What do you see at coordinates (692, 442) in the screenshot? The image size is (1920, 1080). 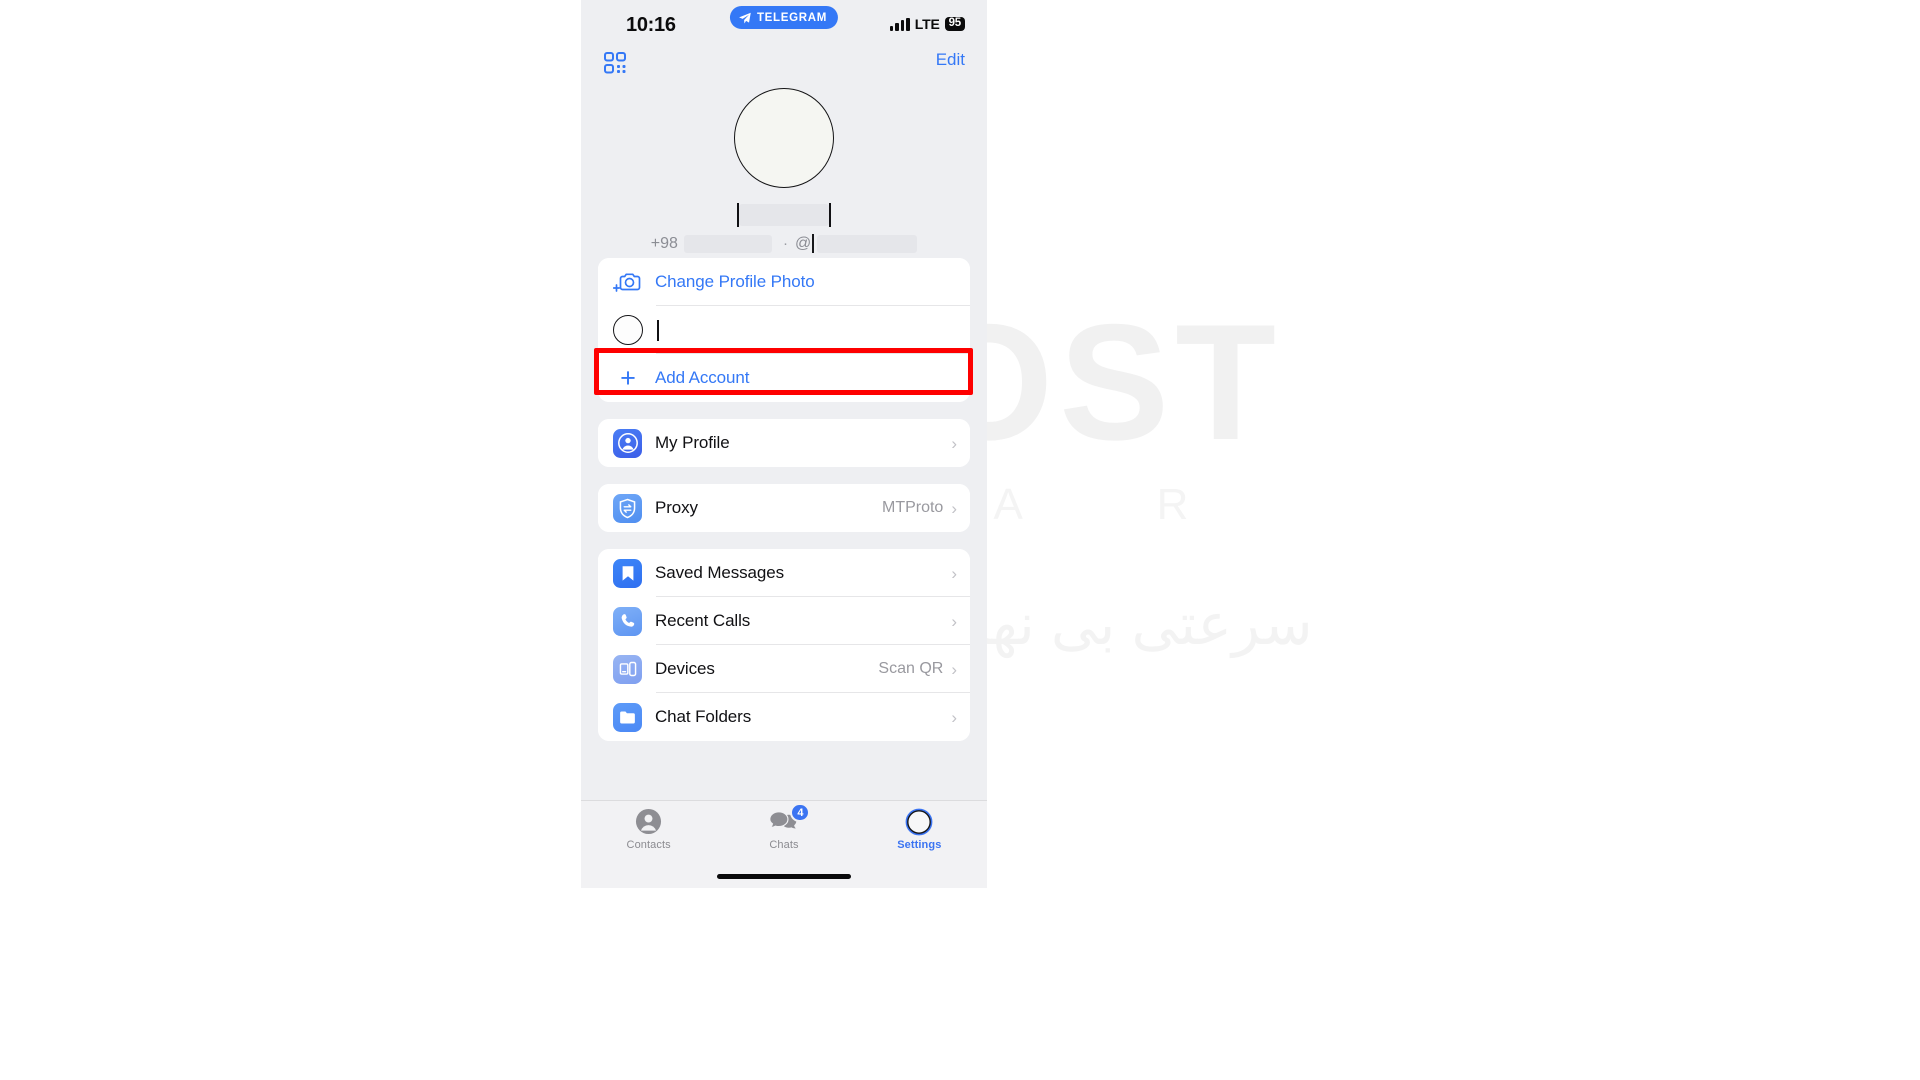 I see `settings-row-label: My Profile` at bounding box center [692, 442].